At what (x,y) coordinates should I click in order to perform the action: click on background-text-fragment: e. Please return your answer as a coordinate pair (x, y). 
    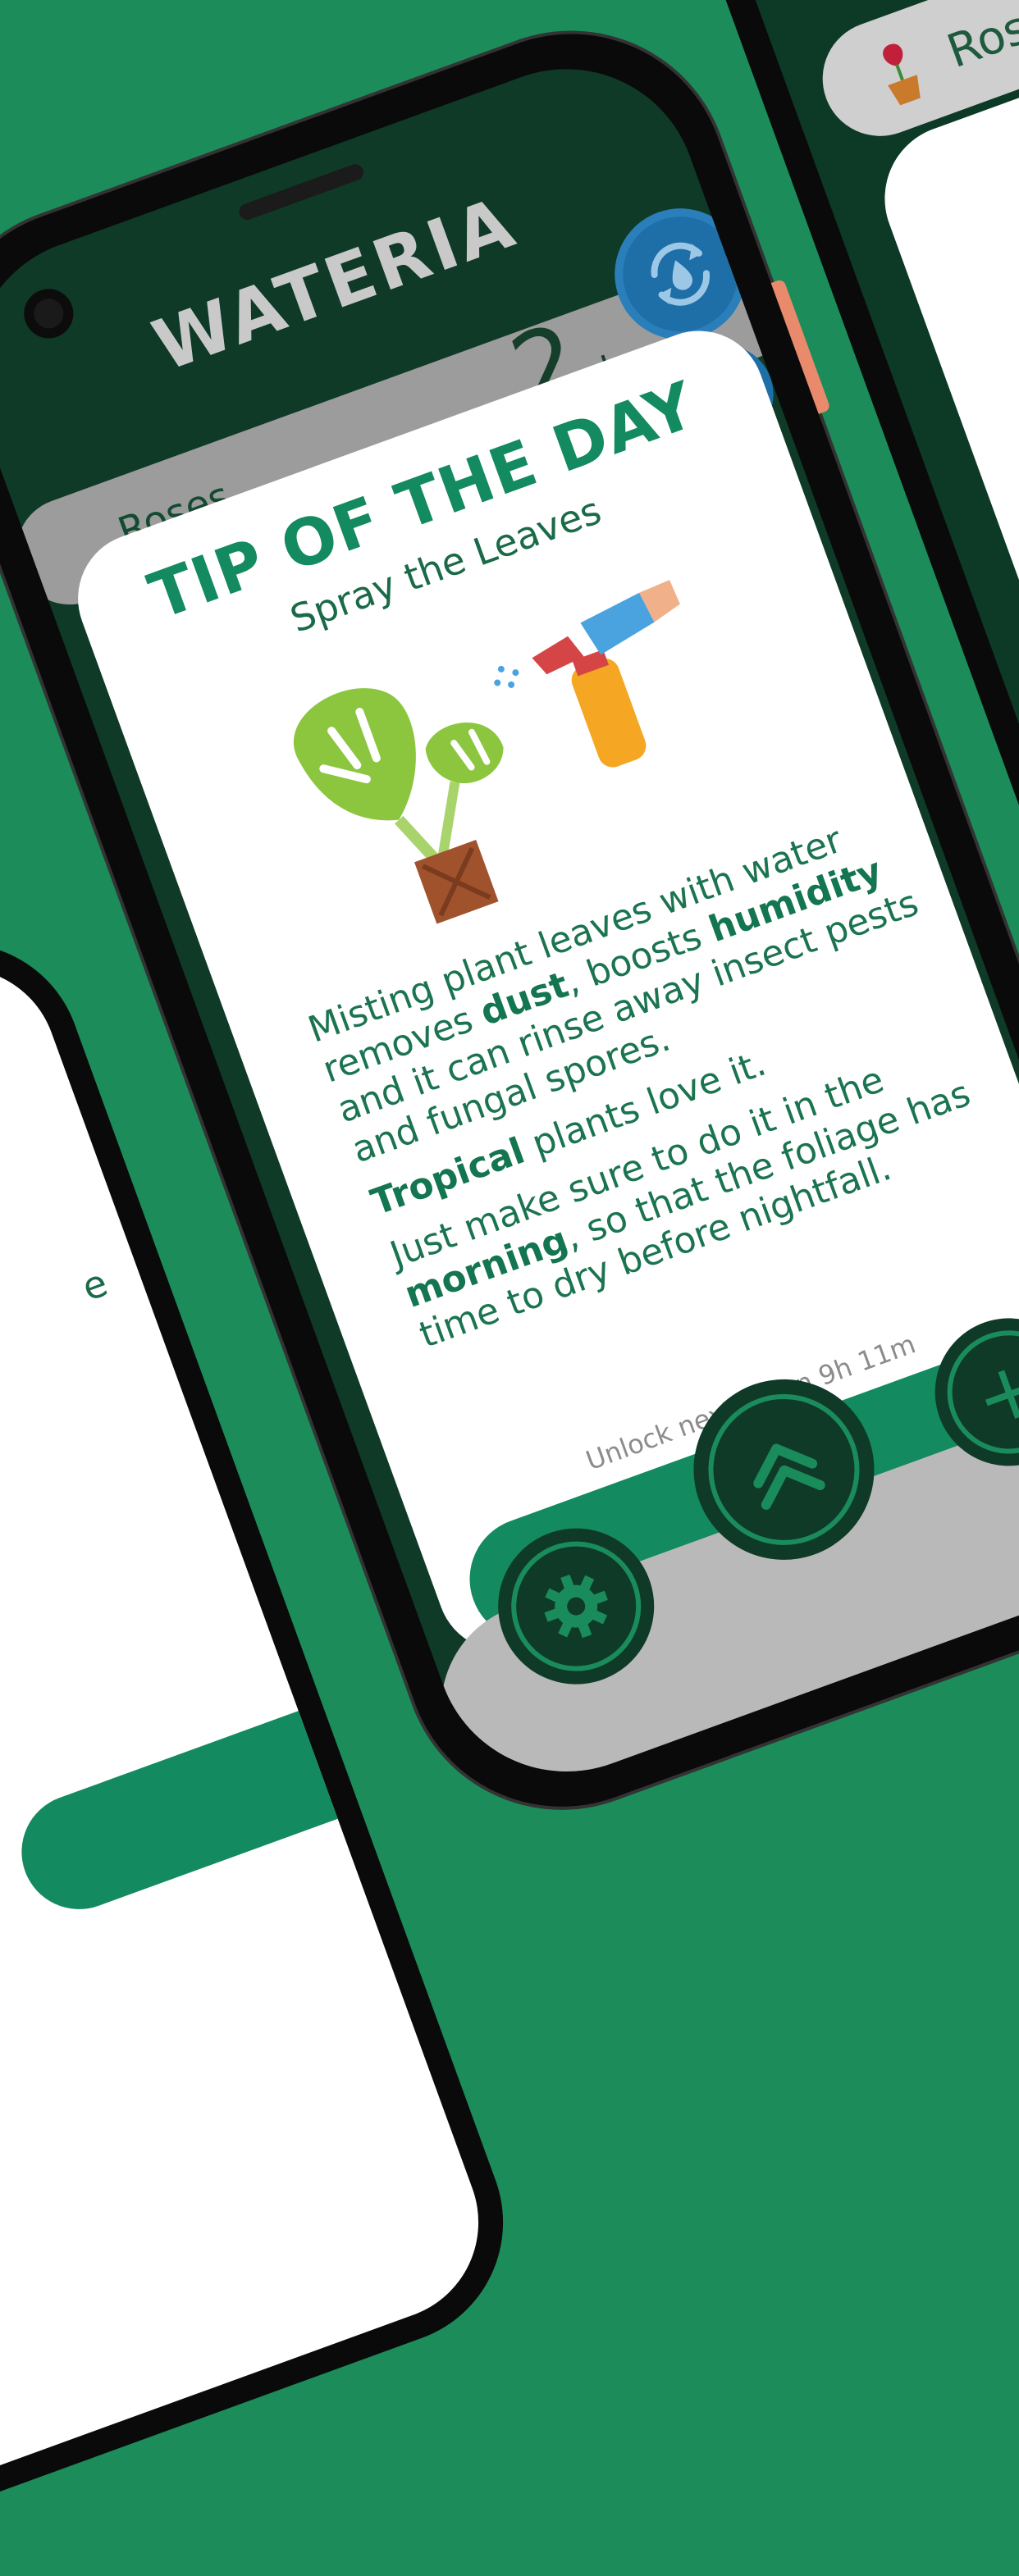
    Looking at the image, I should click on (94, 1285).